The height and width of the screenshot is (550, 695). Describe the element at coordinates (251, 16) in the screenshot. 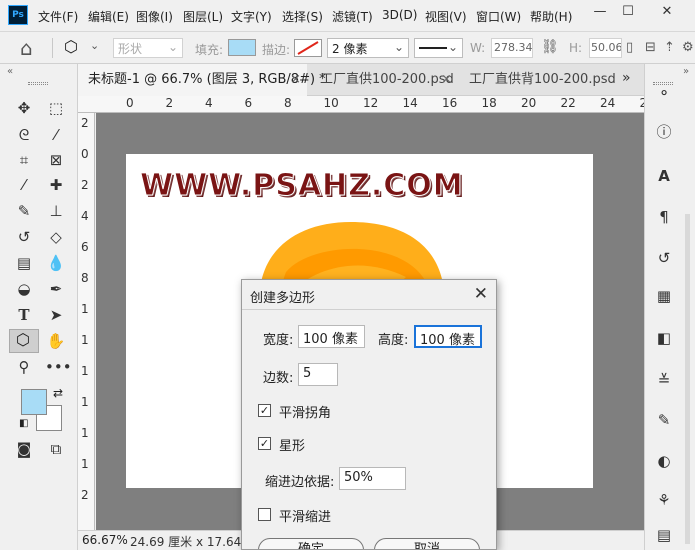

I see `menu-type: 文字(Y)` at that location.